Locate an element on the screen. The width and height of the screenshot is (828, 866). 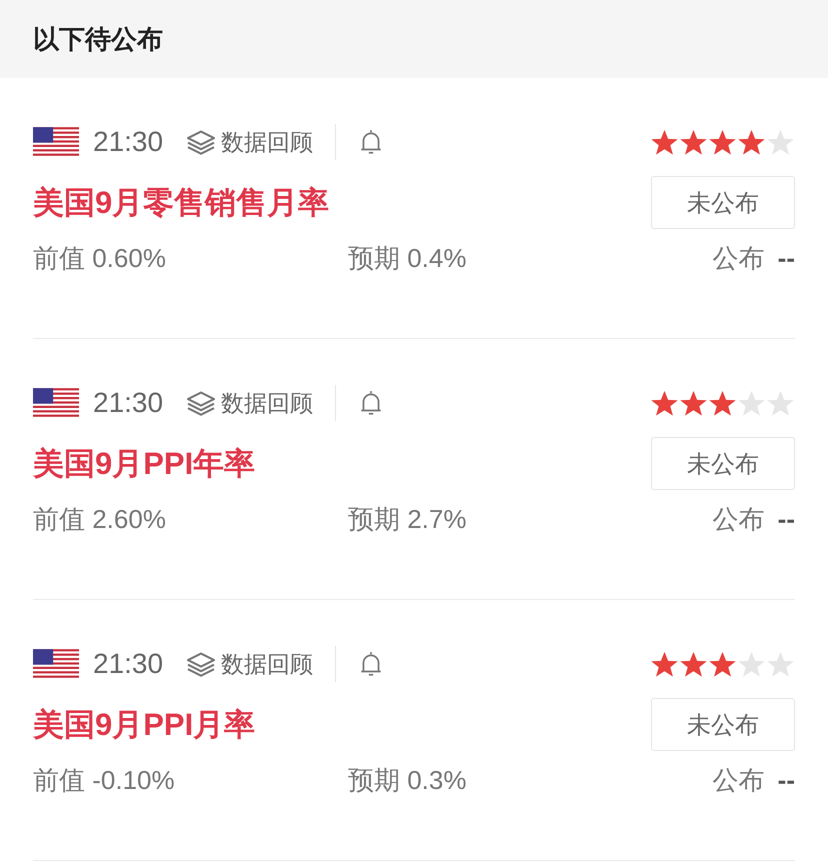
event-title: 美国9月PPI年率 is located at coordinates (144, 463).